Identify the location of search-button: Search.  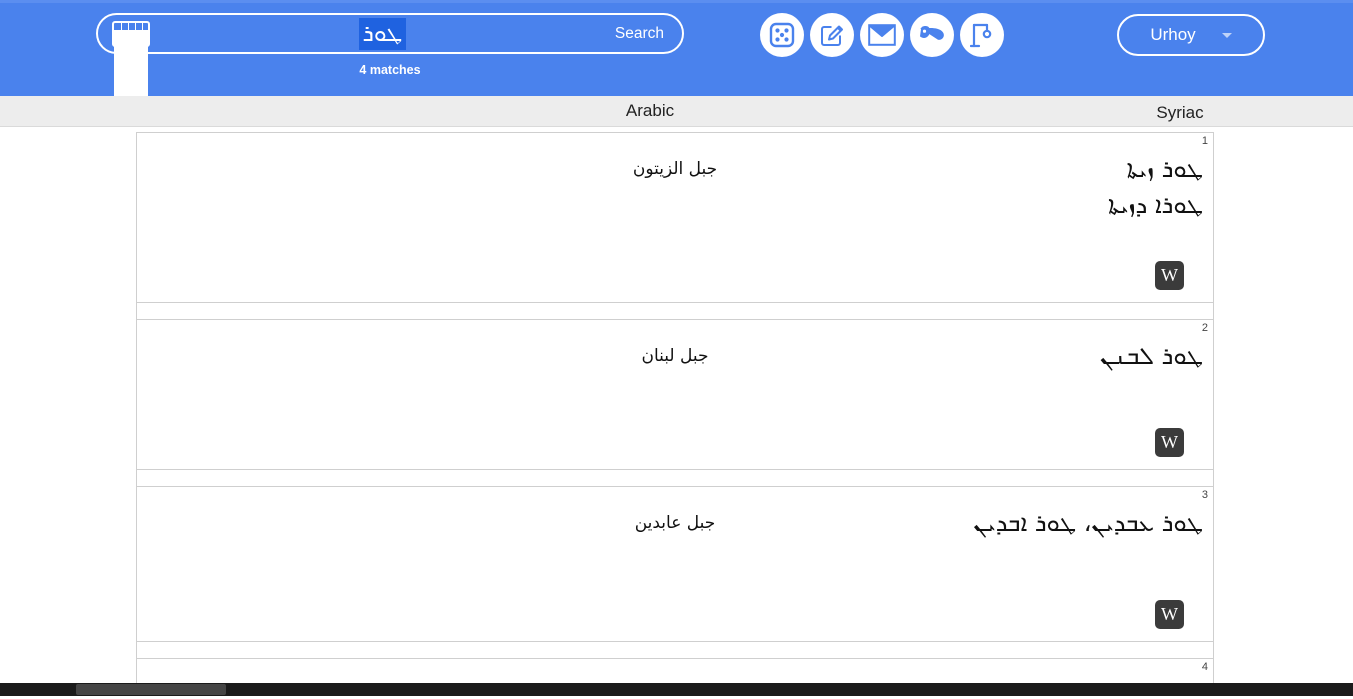
(639, 34).